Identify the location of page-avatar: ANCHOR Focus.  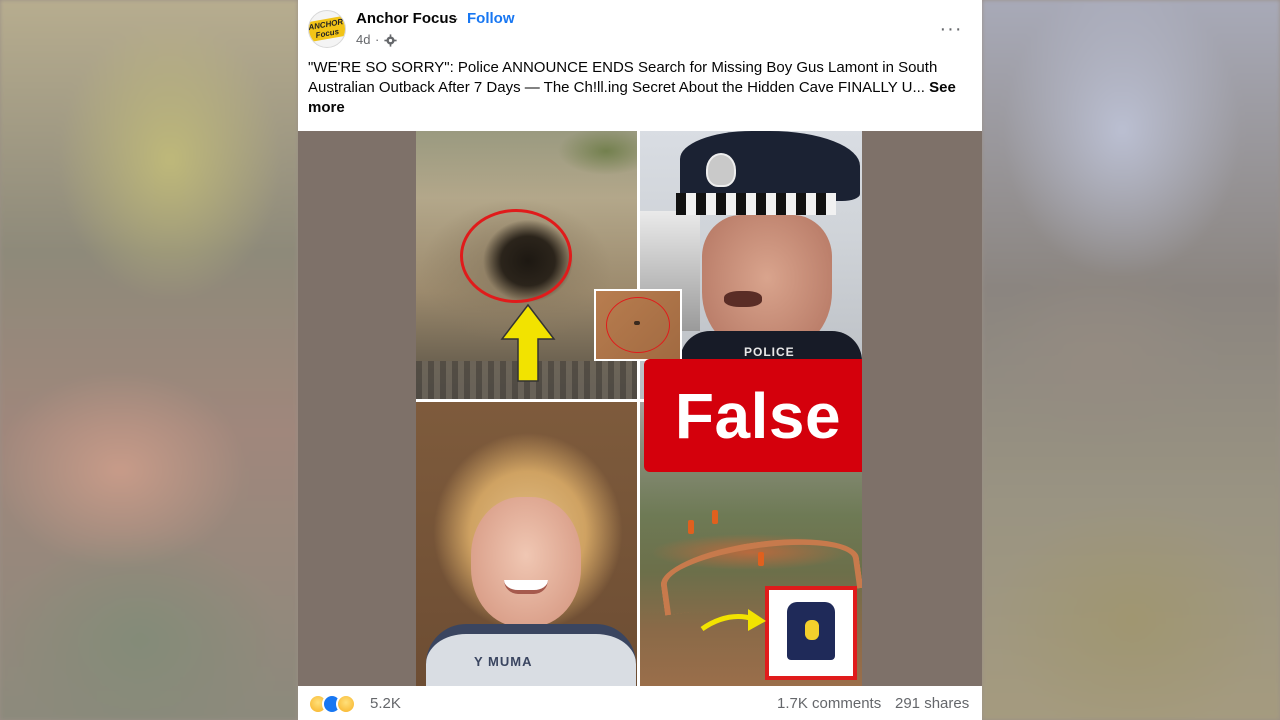
(327, 29).